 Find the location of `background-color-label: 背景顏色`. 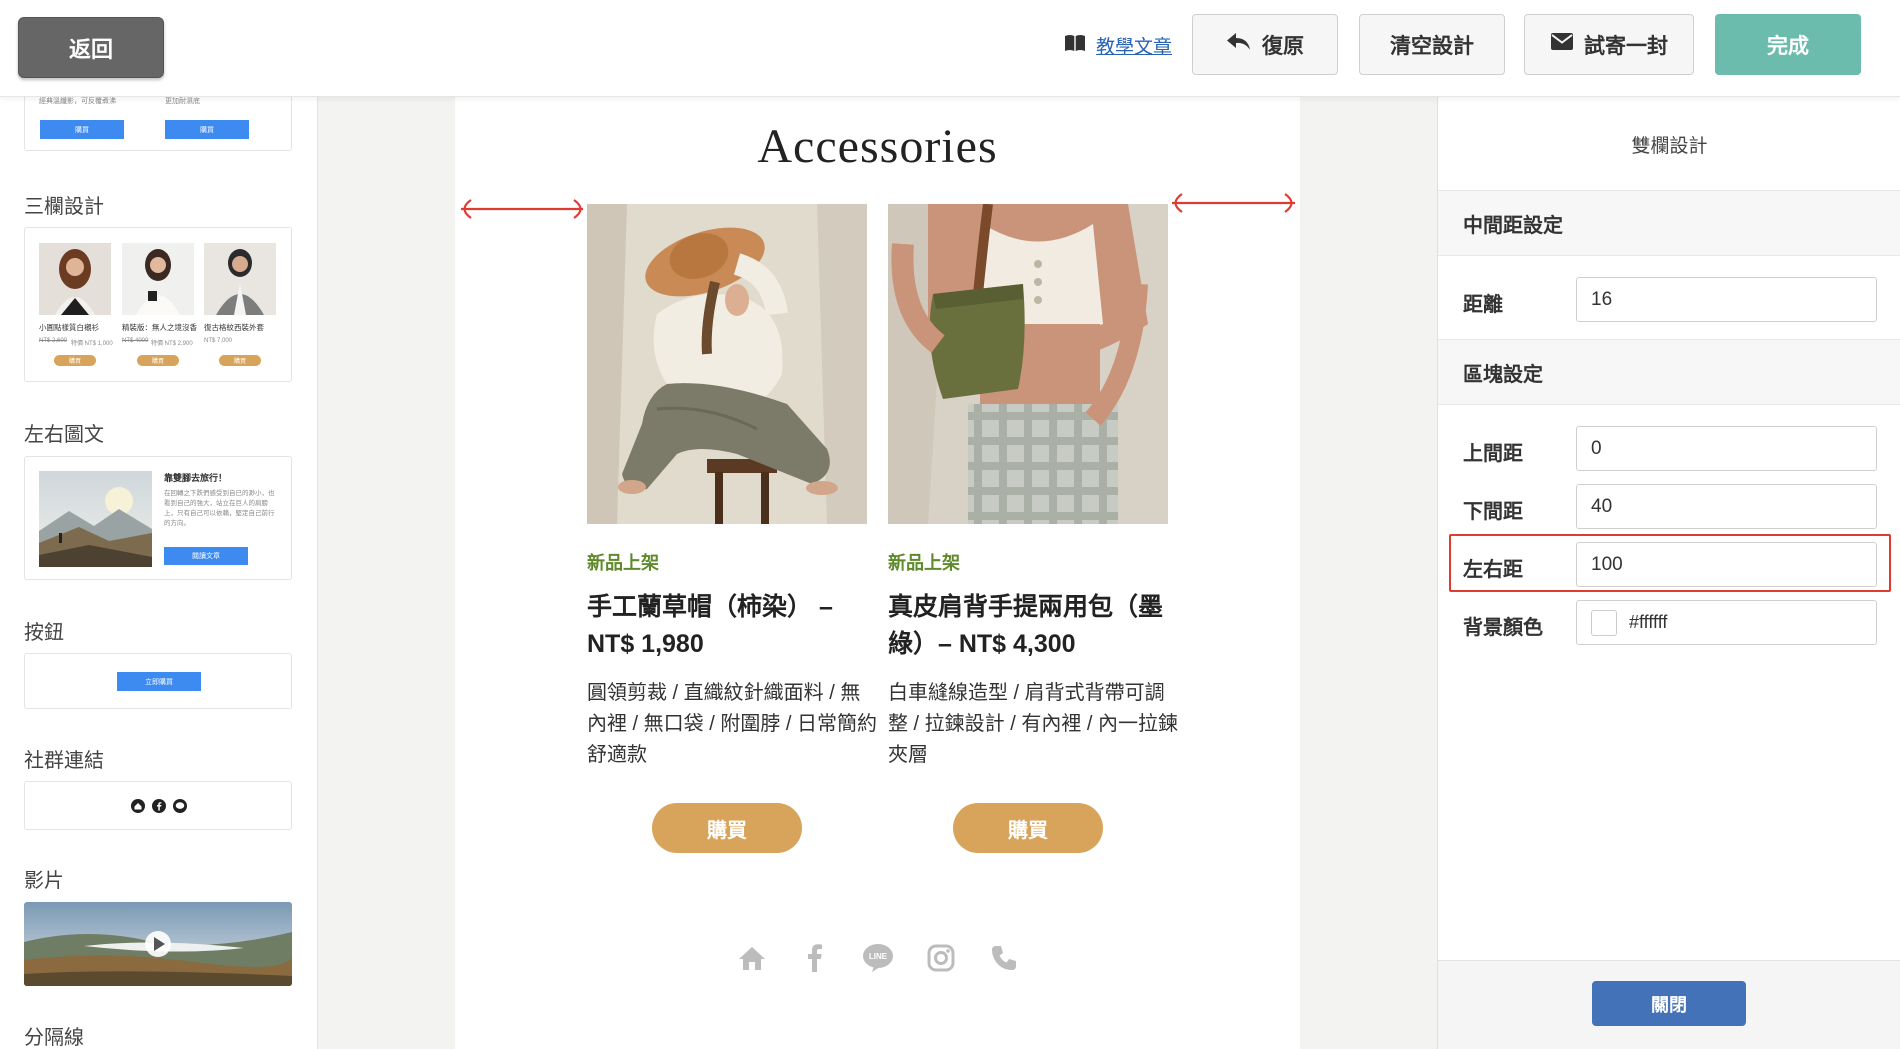

background-color-label: 背景顏色 is located at coordinates (1503, 628).